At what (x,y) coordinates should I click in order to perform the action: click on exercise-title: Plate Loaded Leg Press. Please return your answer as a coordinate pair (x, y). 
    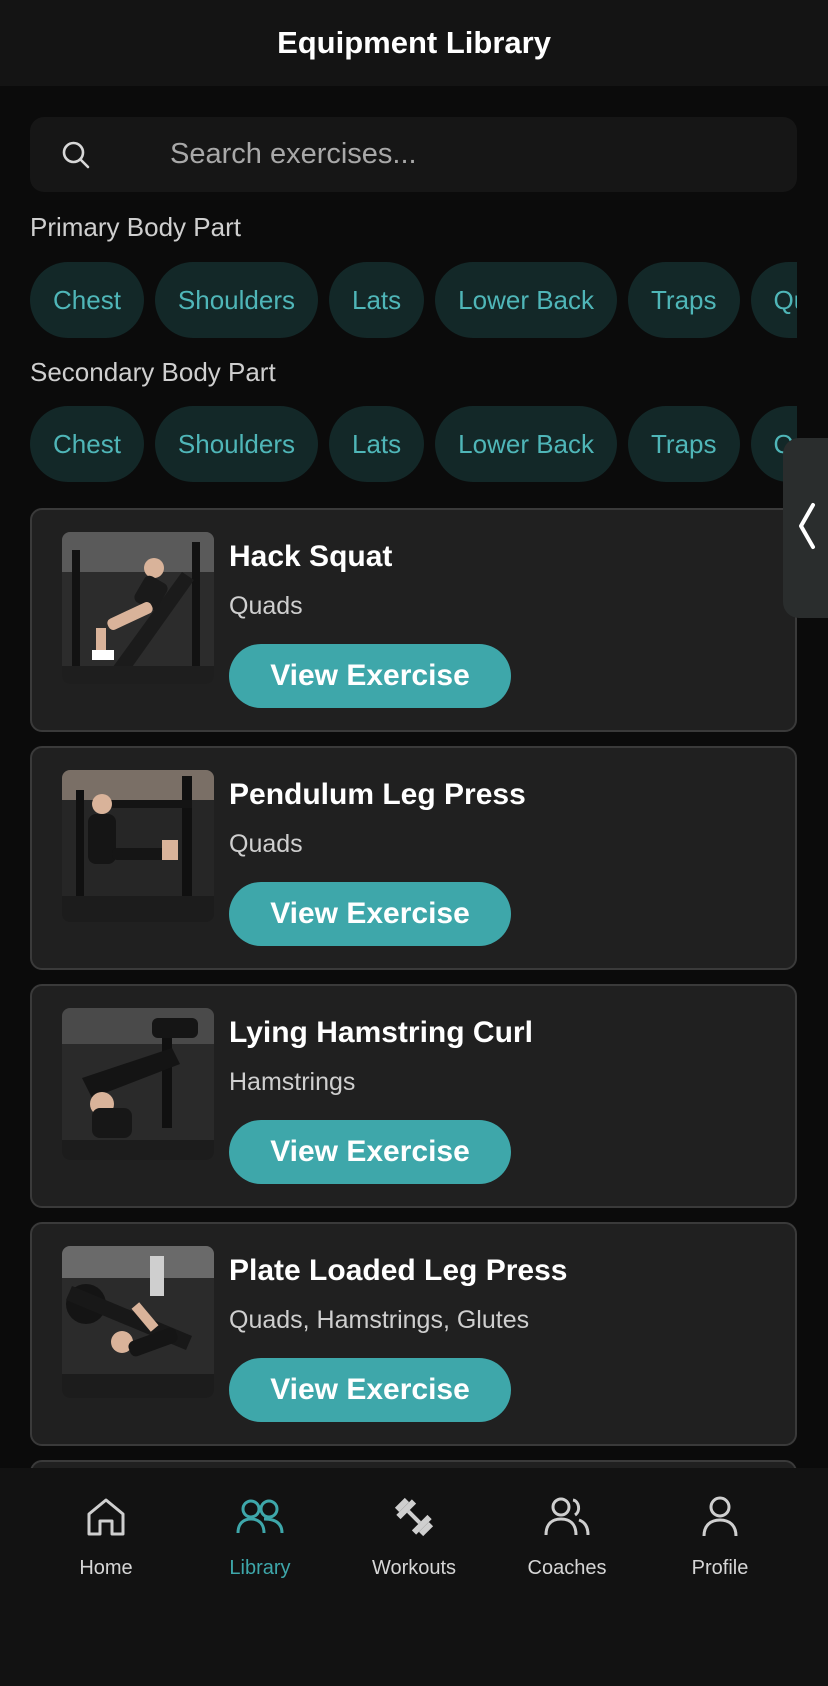
    Looking at the image, I should click on (398, 1270).